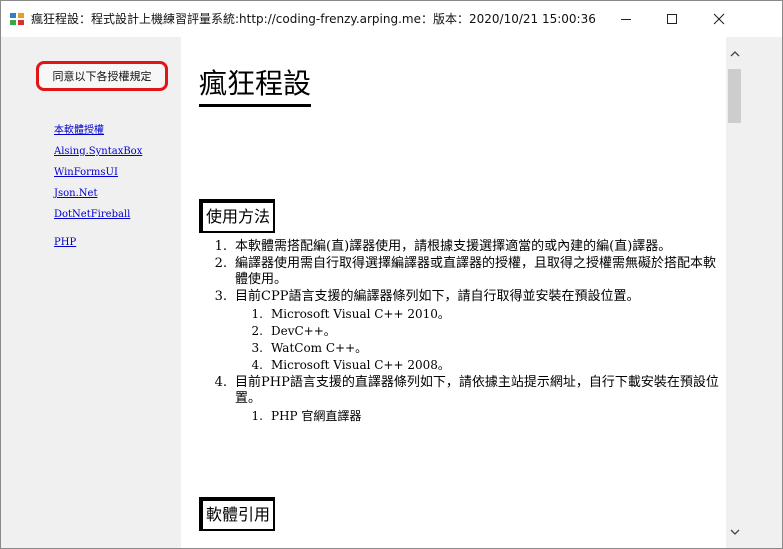 Image resolution: width=783 pixels, height=549 pixels. What do you see at coordinates (437, 296) in the screenshot?
I see `usage-item-text: 目前CPP語言支援的編譯器條列如下，請自行取得並安裝在預設位置。` at bounding box center [437, 296].